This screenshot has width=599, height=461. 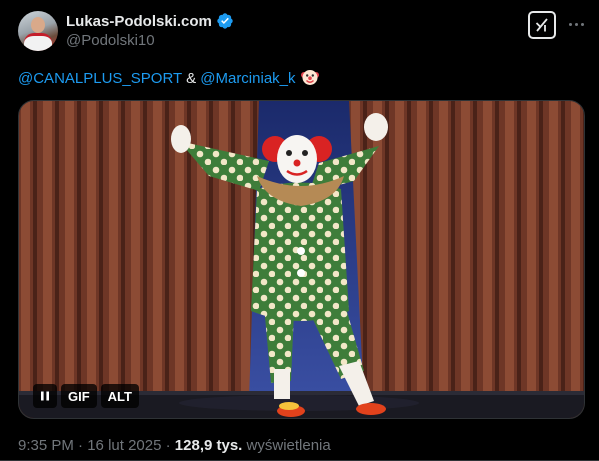 I want to click on alt-button: ALT, so click(x=119, y=396).